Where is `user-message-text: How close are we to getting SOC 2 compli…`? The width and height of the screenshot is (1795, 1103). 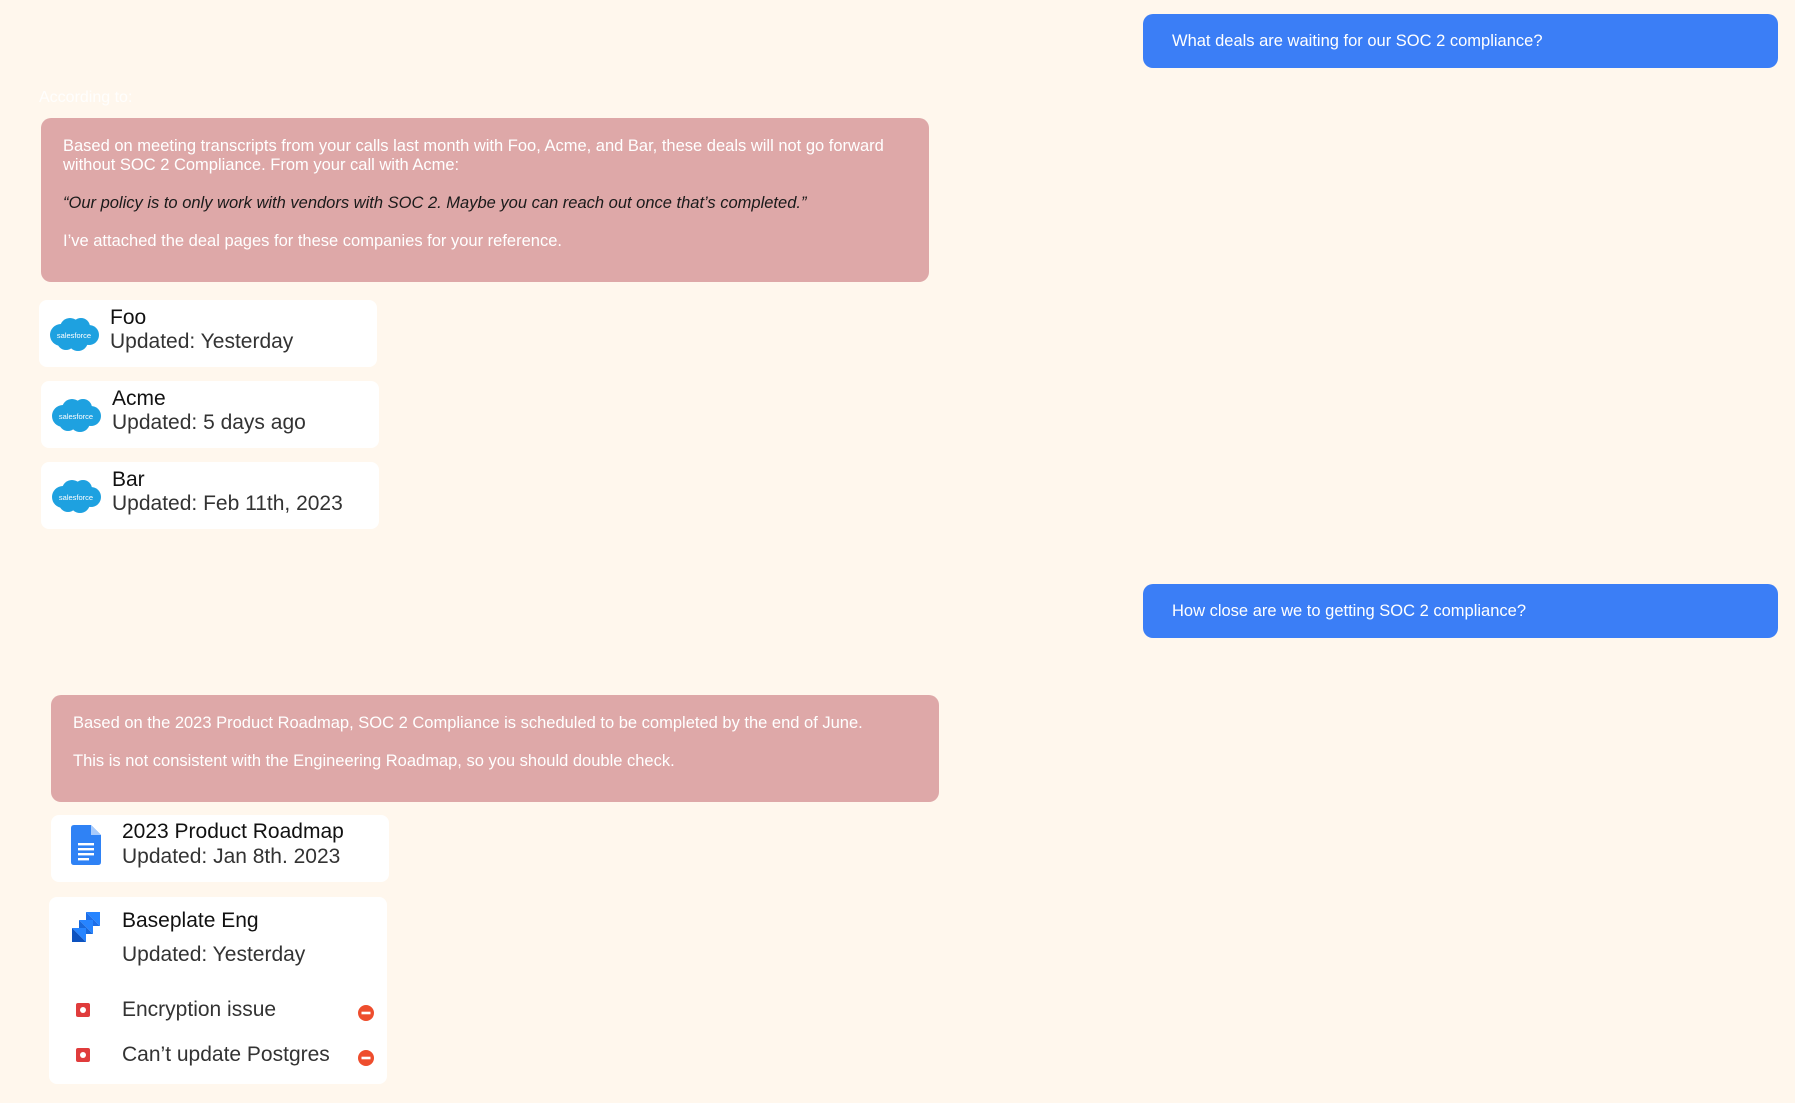
user-message-text: How close are we to getting SOC 2 compli… is located at coordinates (1349, 611).